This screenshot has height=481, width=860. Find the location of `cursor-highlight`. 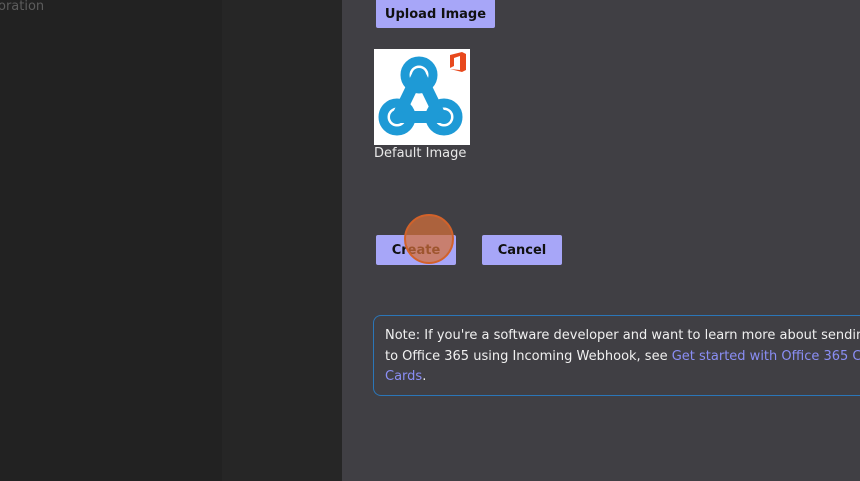

cursor-highlight is located at coordinates (429, 239).